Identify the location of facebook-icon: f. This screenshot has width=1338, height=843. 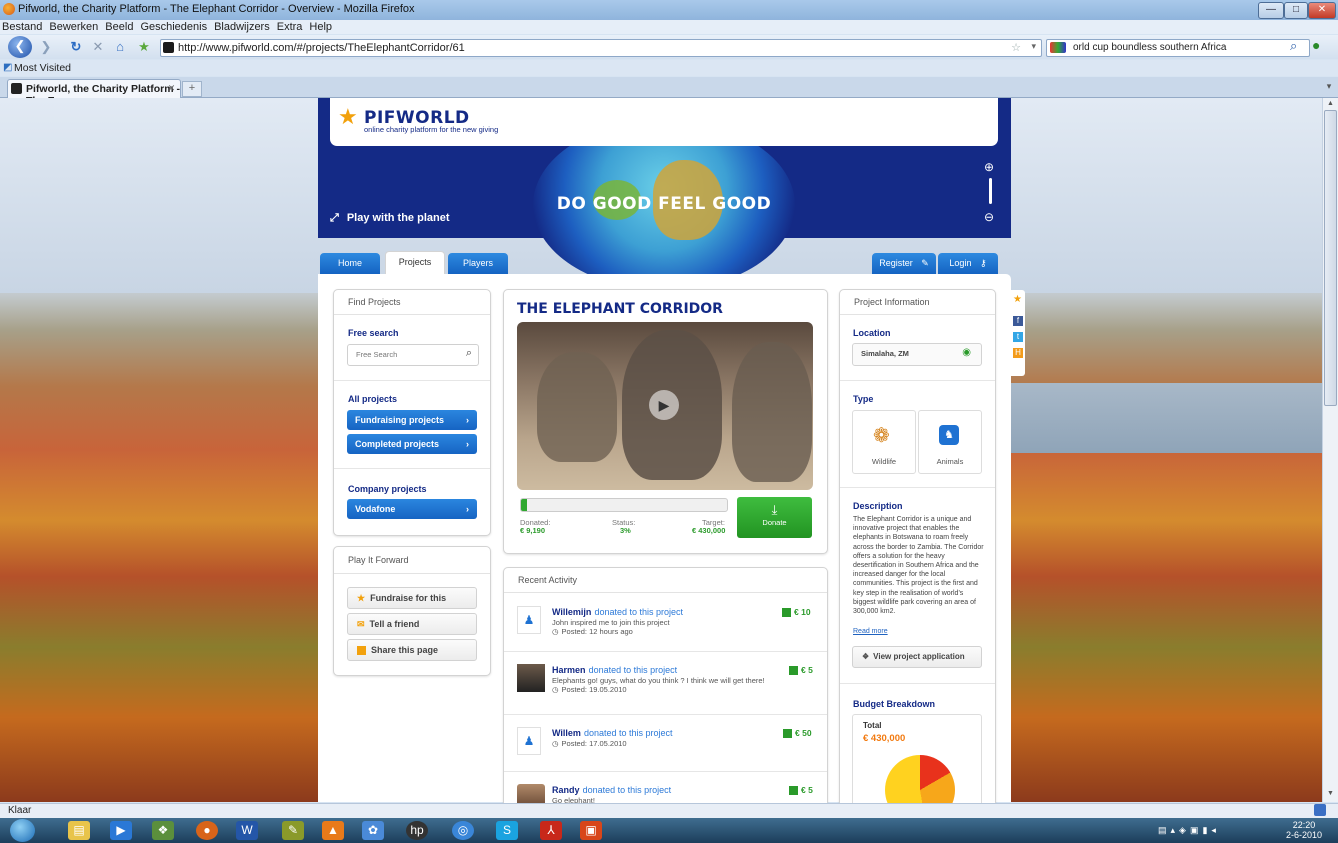
(1018, 321).